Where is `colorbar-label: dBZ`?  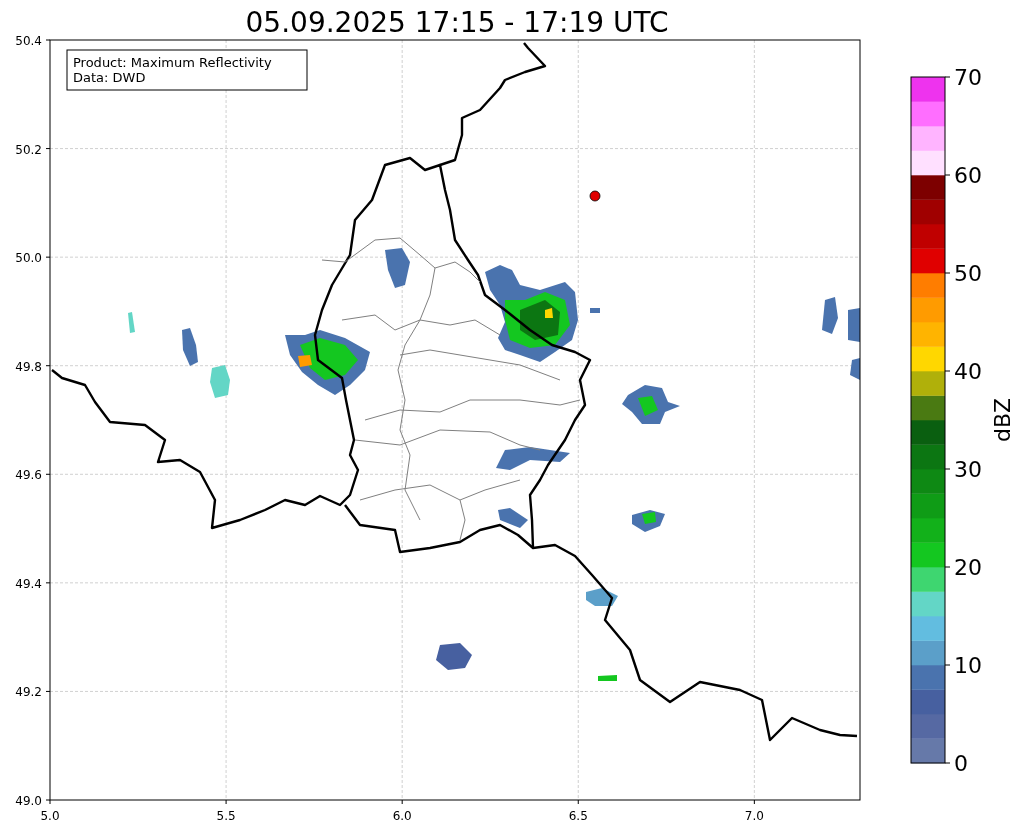
colorbar-label: dBZ is located at coordinates (1002, 420).